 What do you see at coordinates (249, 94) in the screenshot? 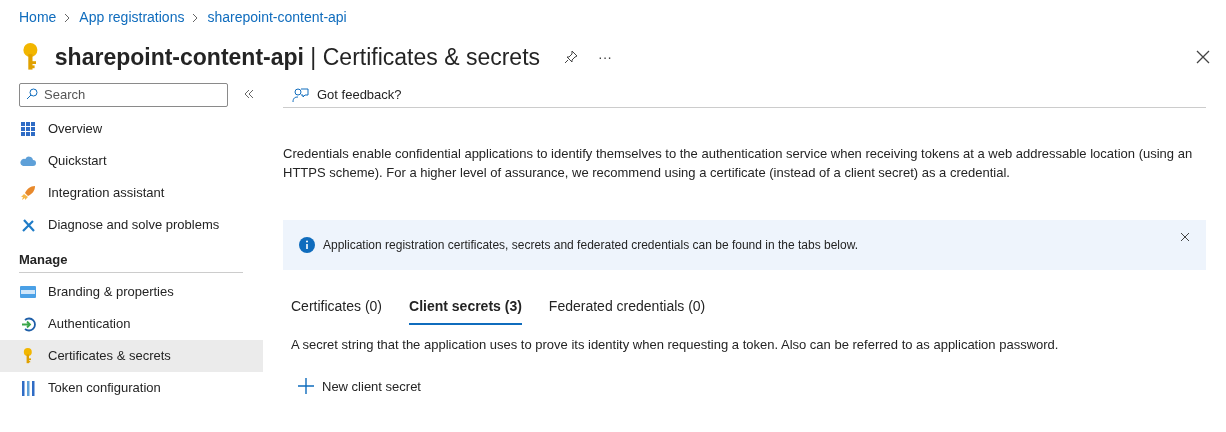
I see `collapse-icon` at bounding box center [249, 94].